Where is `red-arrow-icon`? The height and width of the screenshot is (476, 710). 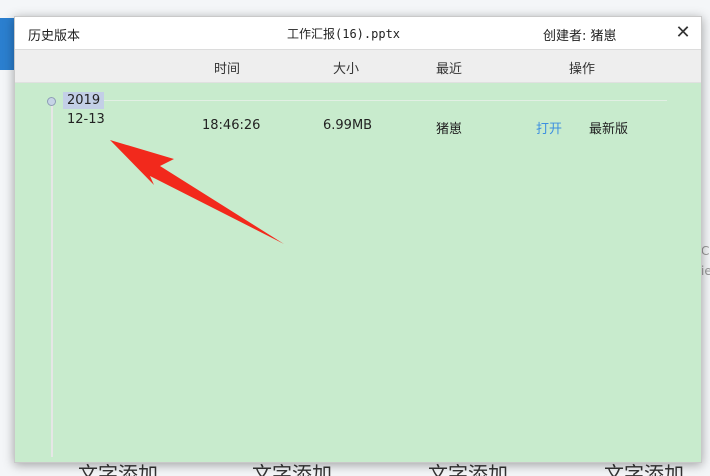
red-arrow-icon is located at coordinates (197, 192).